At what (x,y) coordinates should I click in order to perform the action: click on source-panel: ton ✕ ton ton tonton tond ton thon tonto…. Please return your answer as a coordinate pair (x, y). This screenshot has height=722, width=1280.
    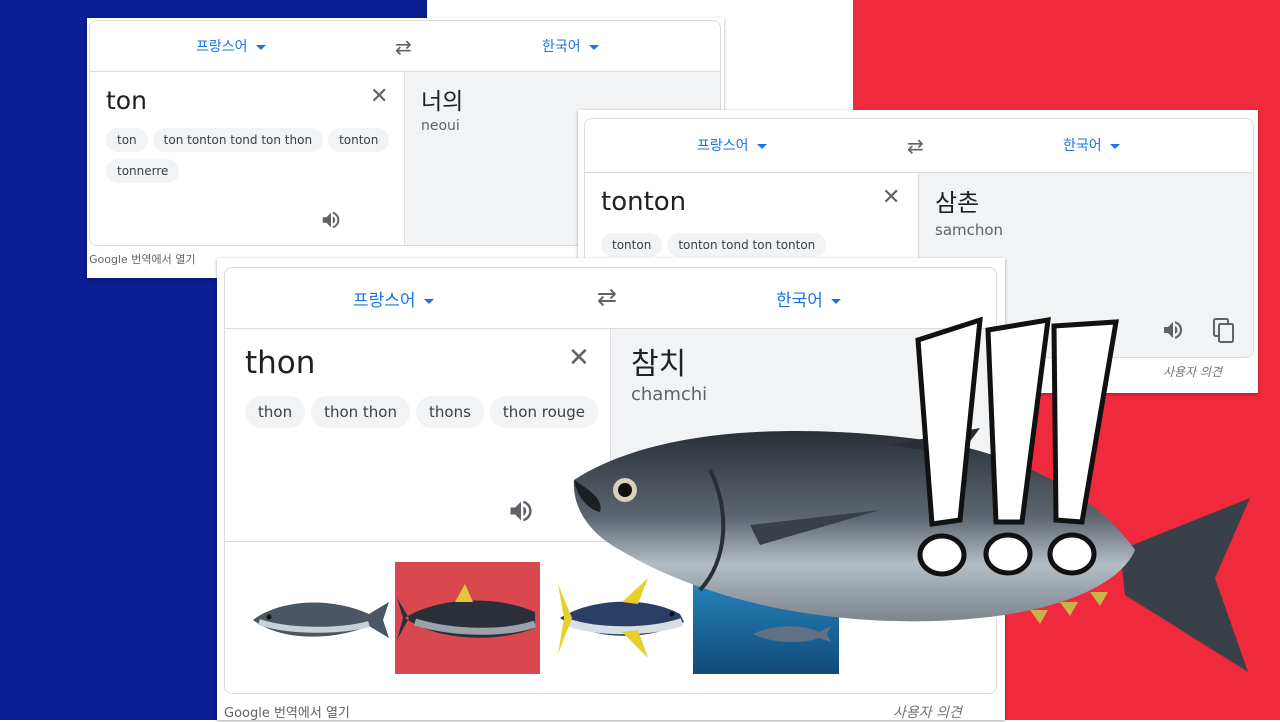
    Looking at the image, I should click on (247, 158).